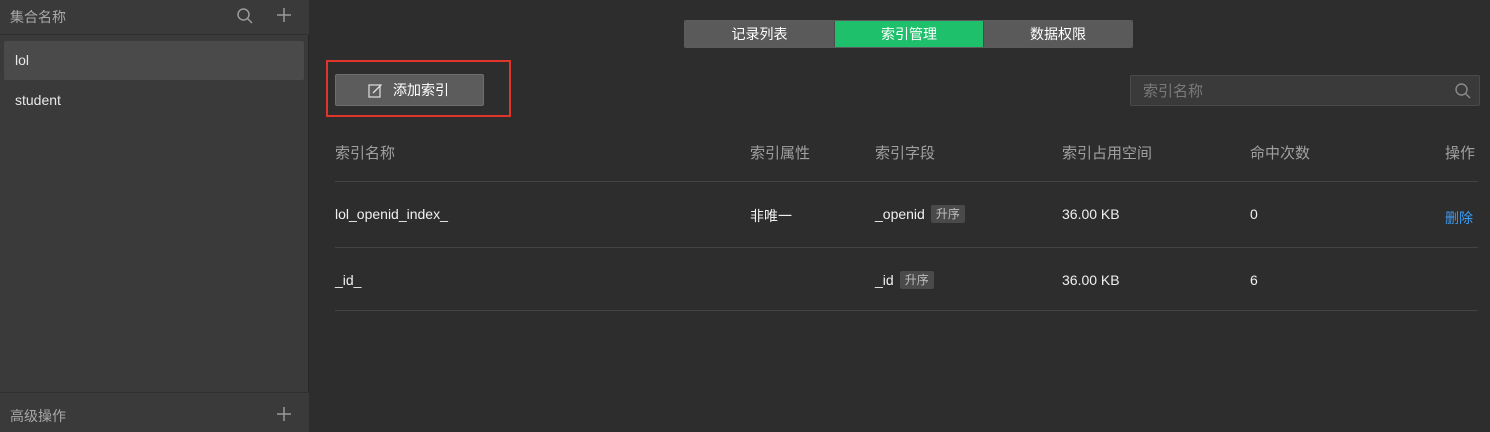  What do you see at coordinates (348, 280) in the screenshot?
I see `cell-index-name: _id_` at bounding box center [348, 280].